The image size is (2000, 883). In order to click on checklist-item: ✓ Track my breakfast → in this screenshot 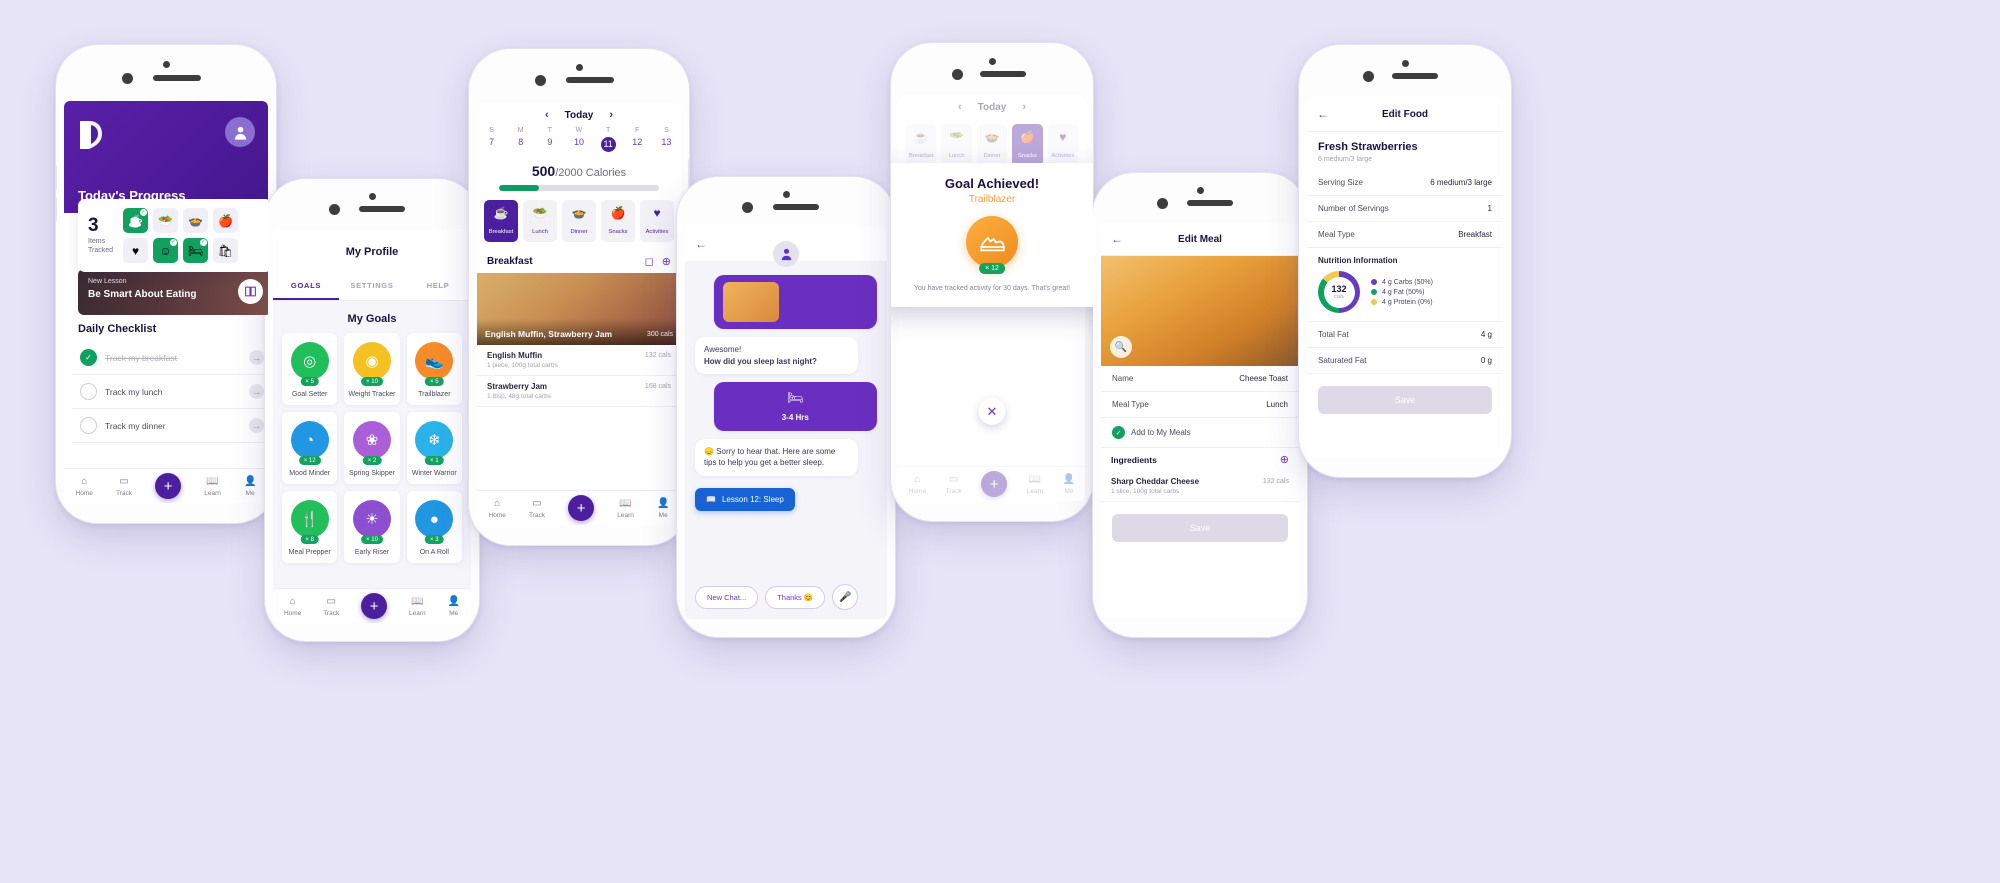, I will do `click(170, 358)`.